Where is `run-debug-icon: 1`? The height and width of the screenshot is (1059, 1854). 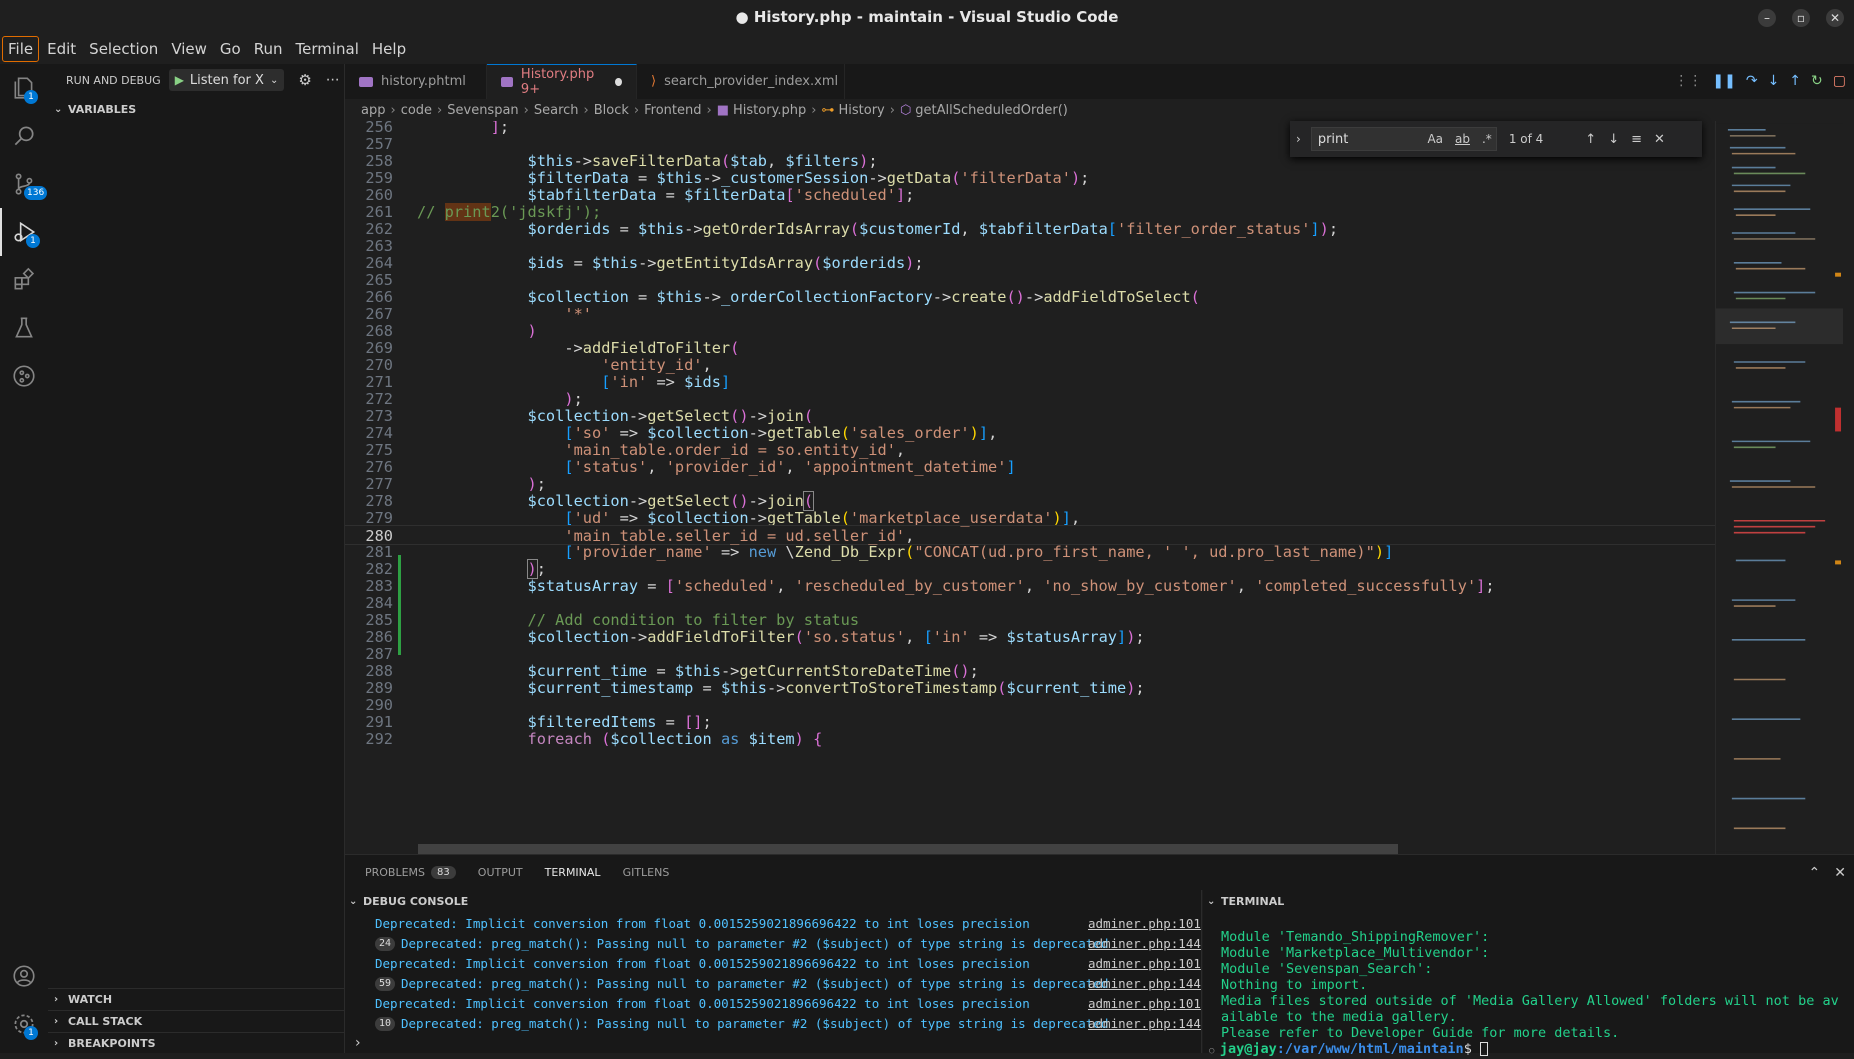
run-debug-icon: 1 is located at coordinates (24, 232).